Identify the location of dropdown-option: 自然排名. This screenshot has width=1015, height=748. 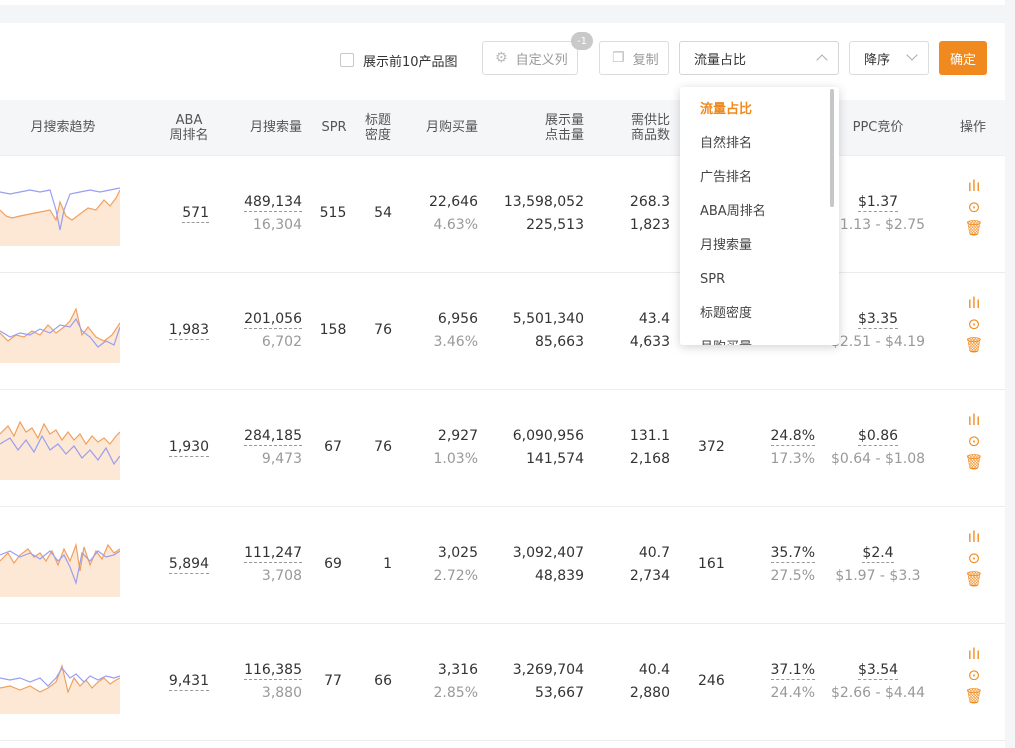
(759, 144).